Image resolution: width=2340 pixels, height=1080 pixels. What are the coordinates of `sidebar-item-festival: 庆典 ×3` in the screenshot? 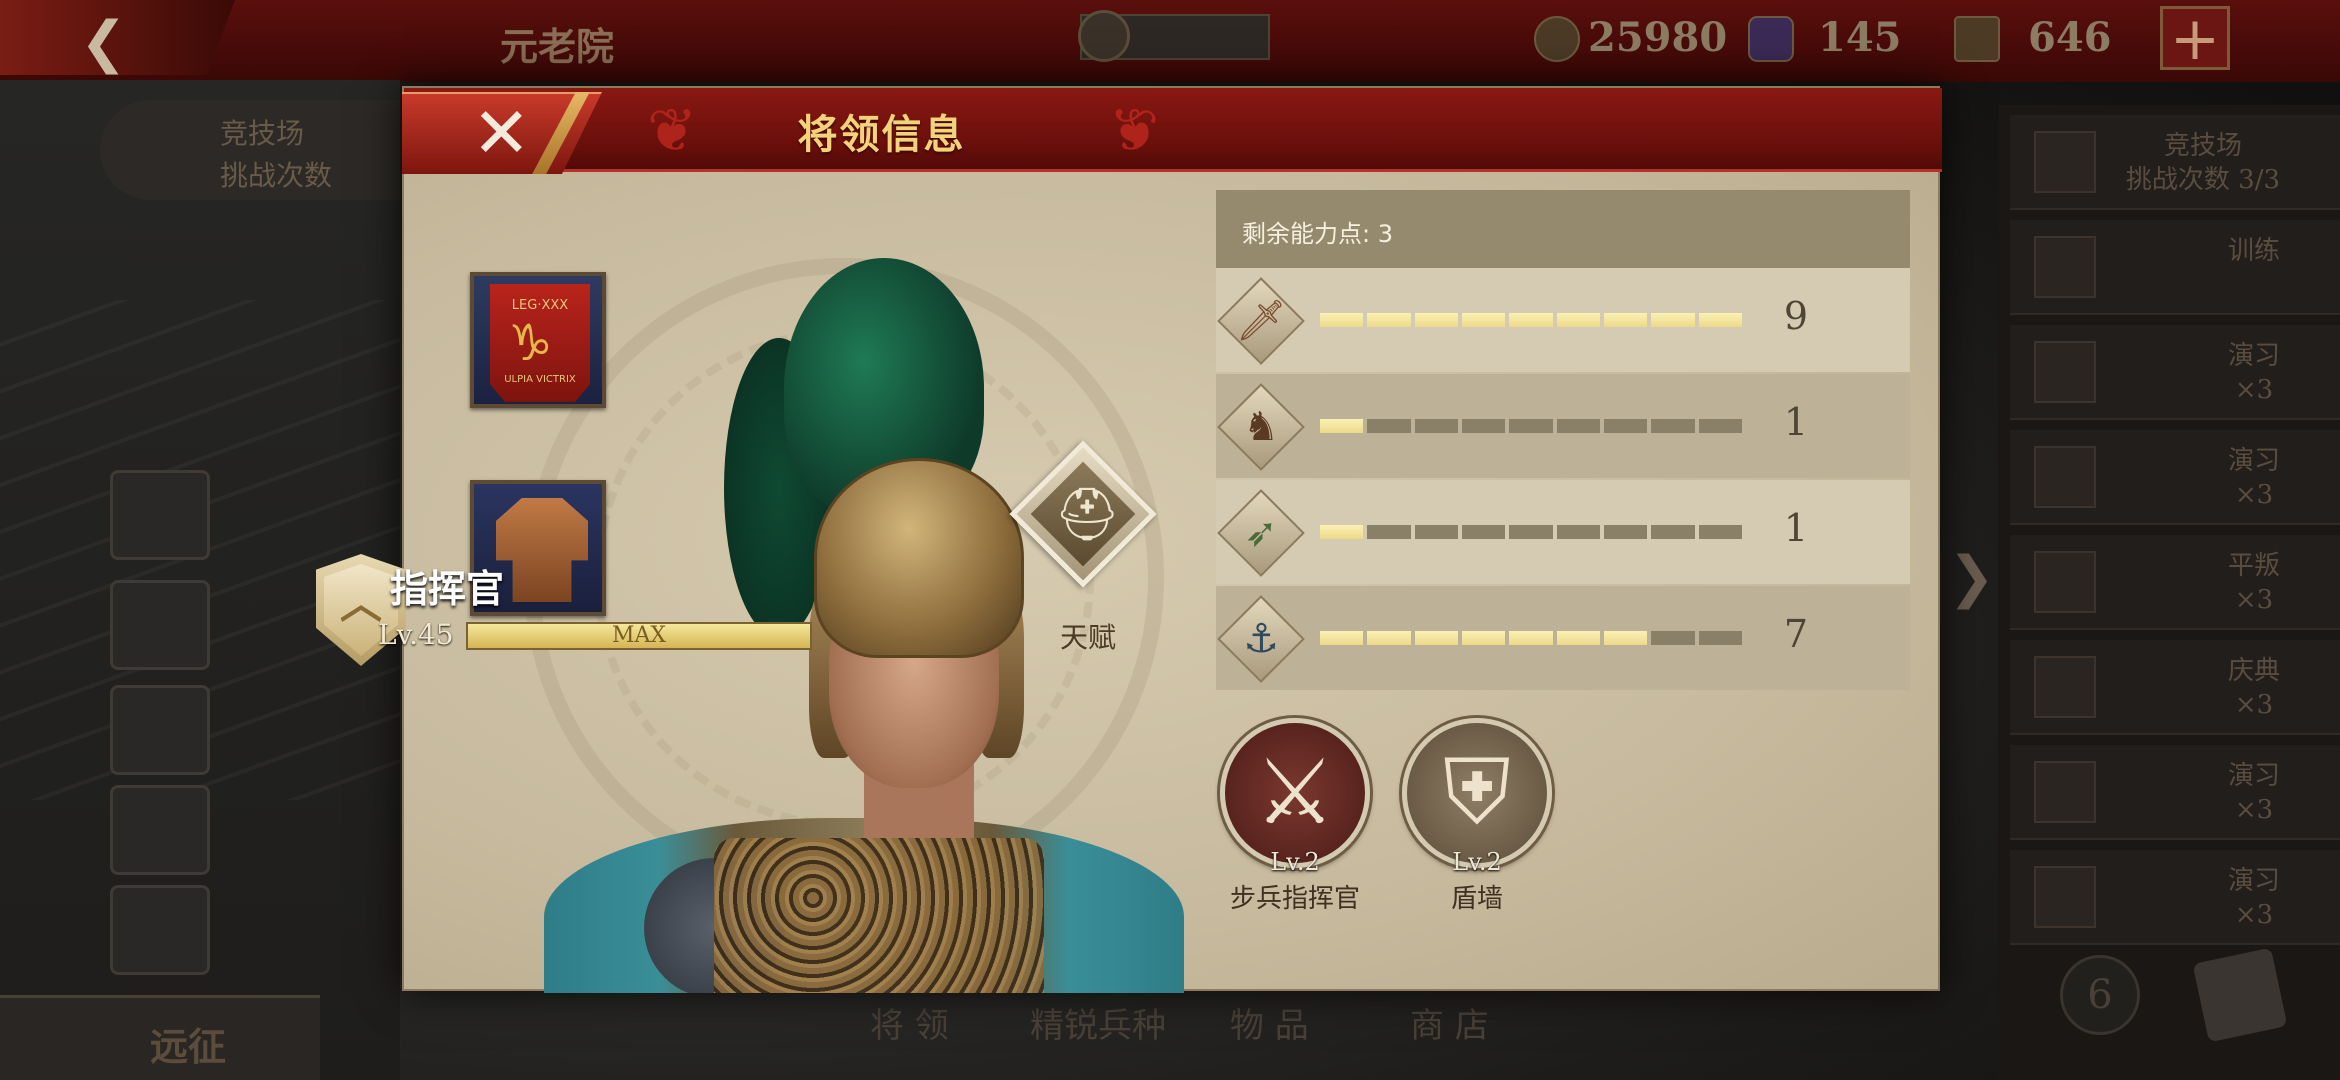 It's located at (2175, 687).